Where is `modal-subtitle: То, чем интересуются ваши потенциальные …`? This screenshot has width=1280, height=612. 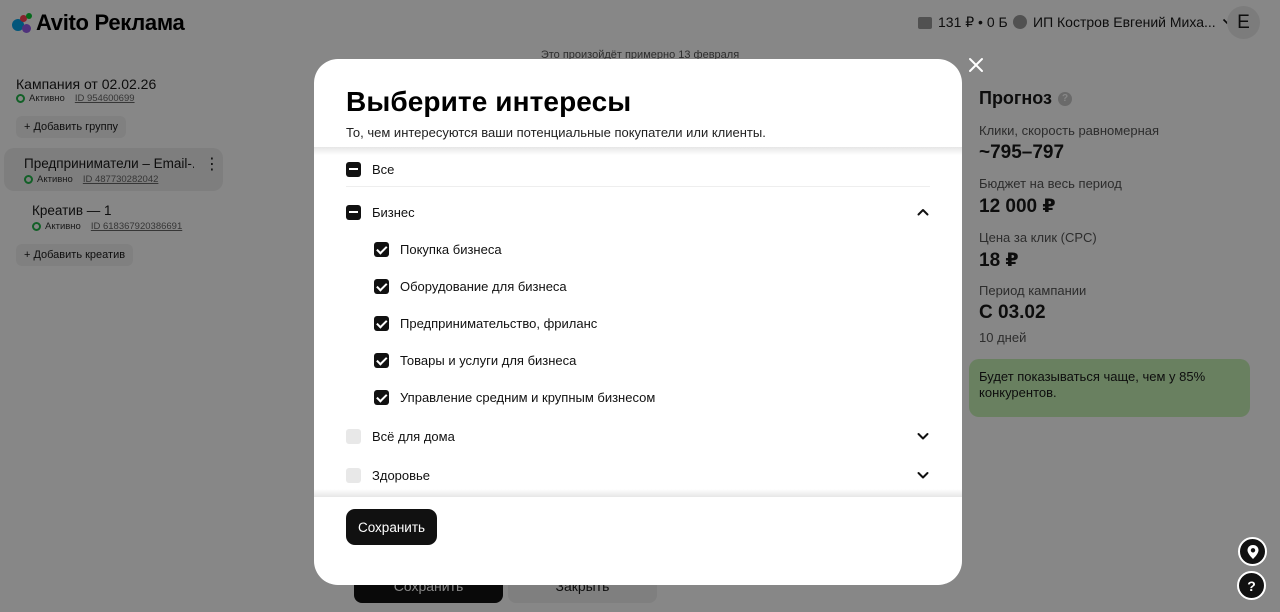
modal-subtitle: То, чем интересуются ваши потенциальные … is located at coordinates (556, 132).